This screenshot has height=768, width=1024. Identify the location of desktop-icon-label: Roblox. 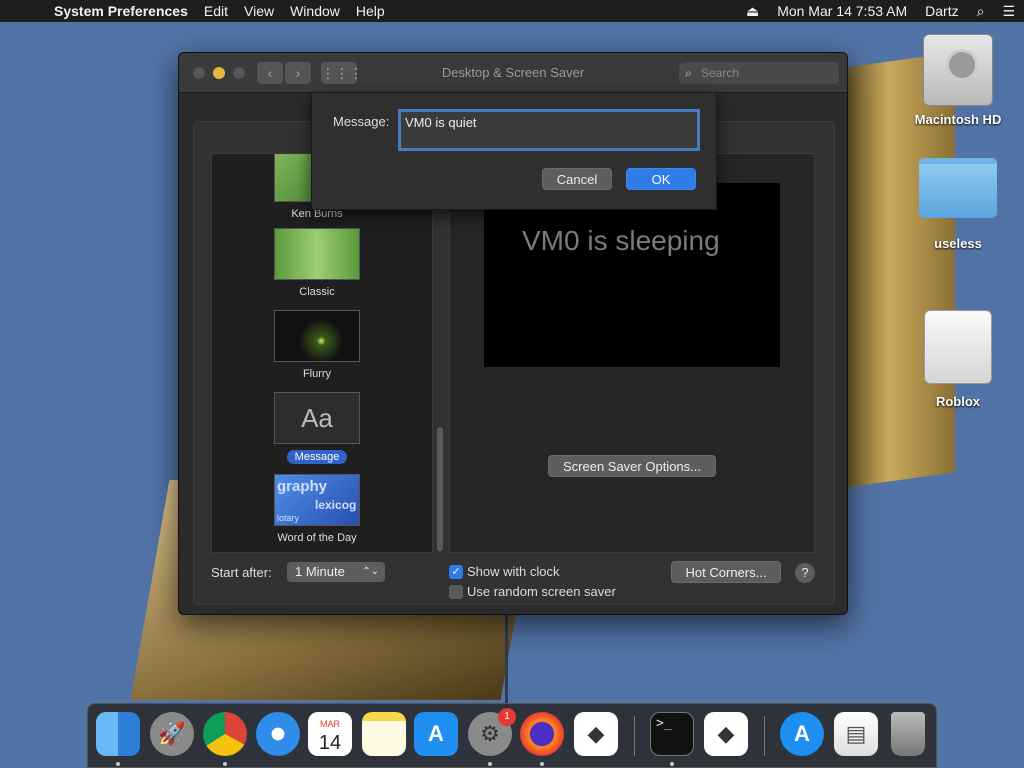
(958, 401).